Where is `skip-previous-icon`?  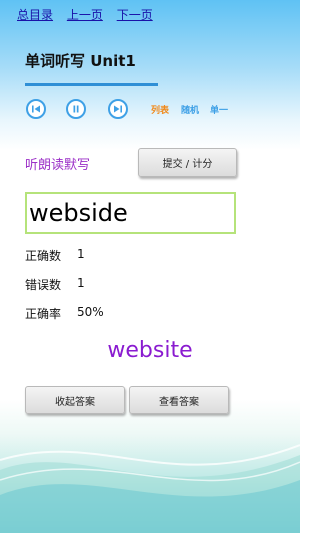 skip-previous-icon is located at coordinates (36, 109).